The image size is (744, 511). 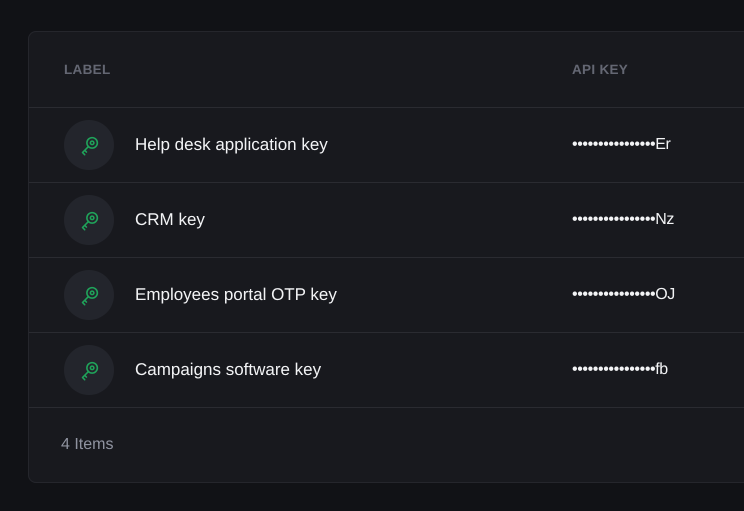 What do you see at coordinates (601, 69) in the screenshot?
I see `column-header: API KEY` at bounding box center [601, 69].